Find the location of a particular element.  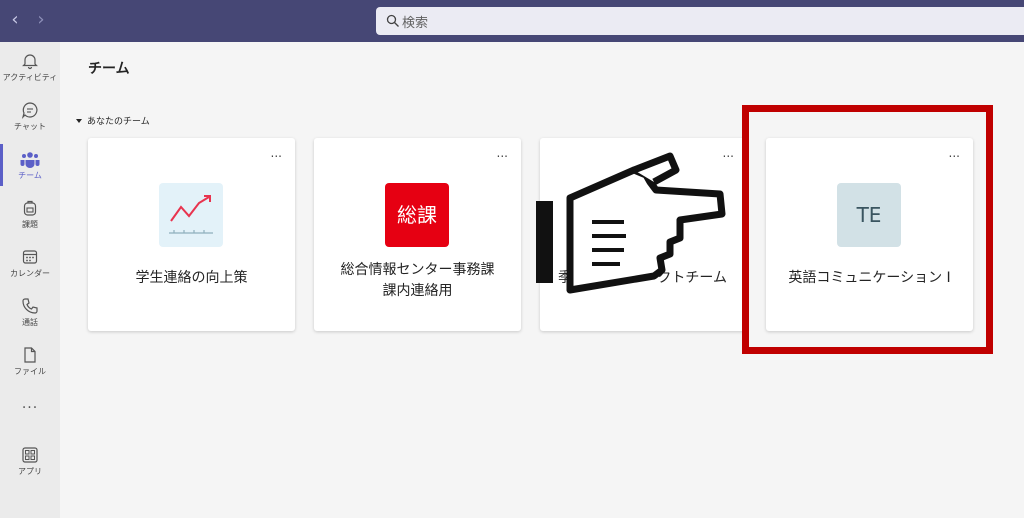

file-icon is located at coordinates (30, 355).